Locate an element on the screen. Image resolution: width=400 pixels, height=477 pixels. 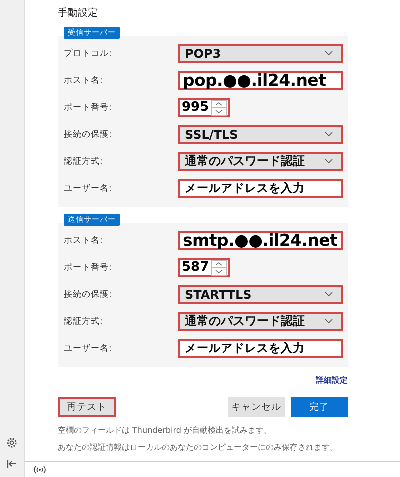
section-title: 手動設定 is located at coordinates (78, 13).